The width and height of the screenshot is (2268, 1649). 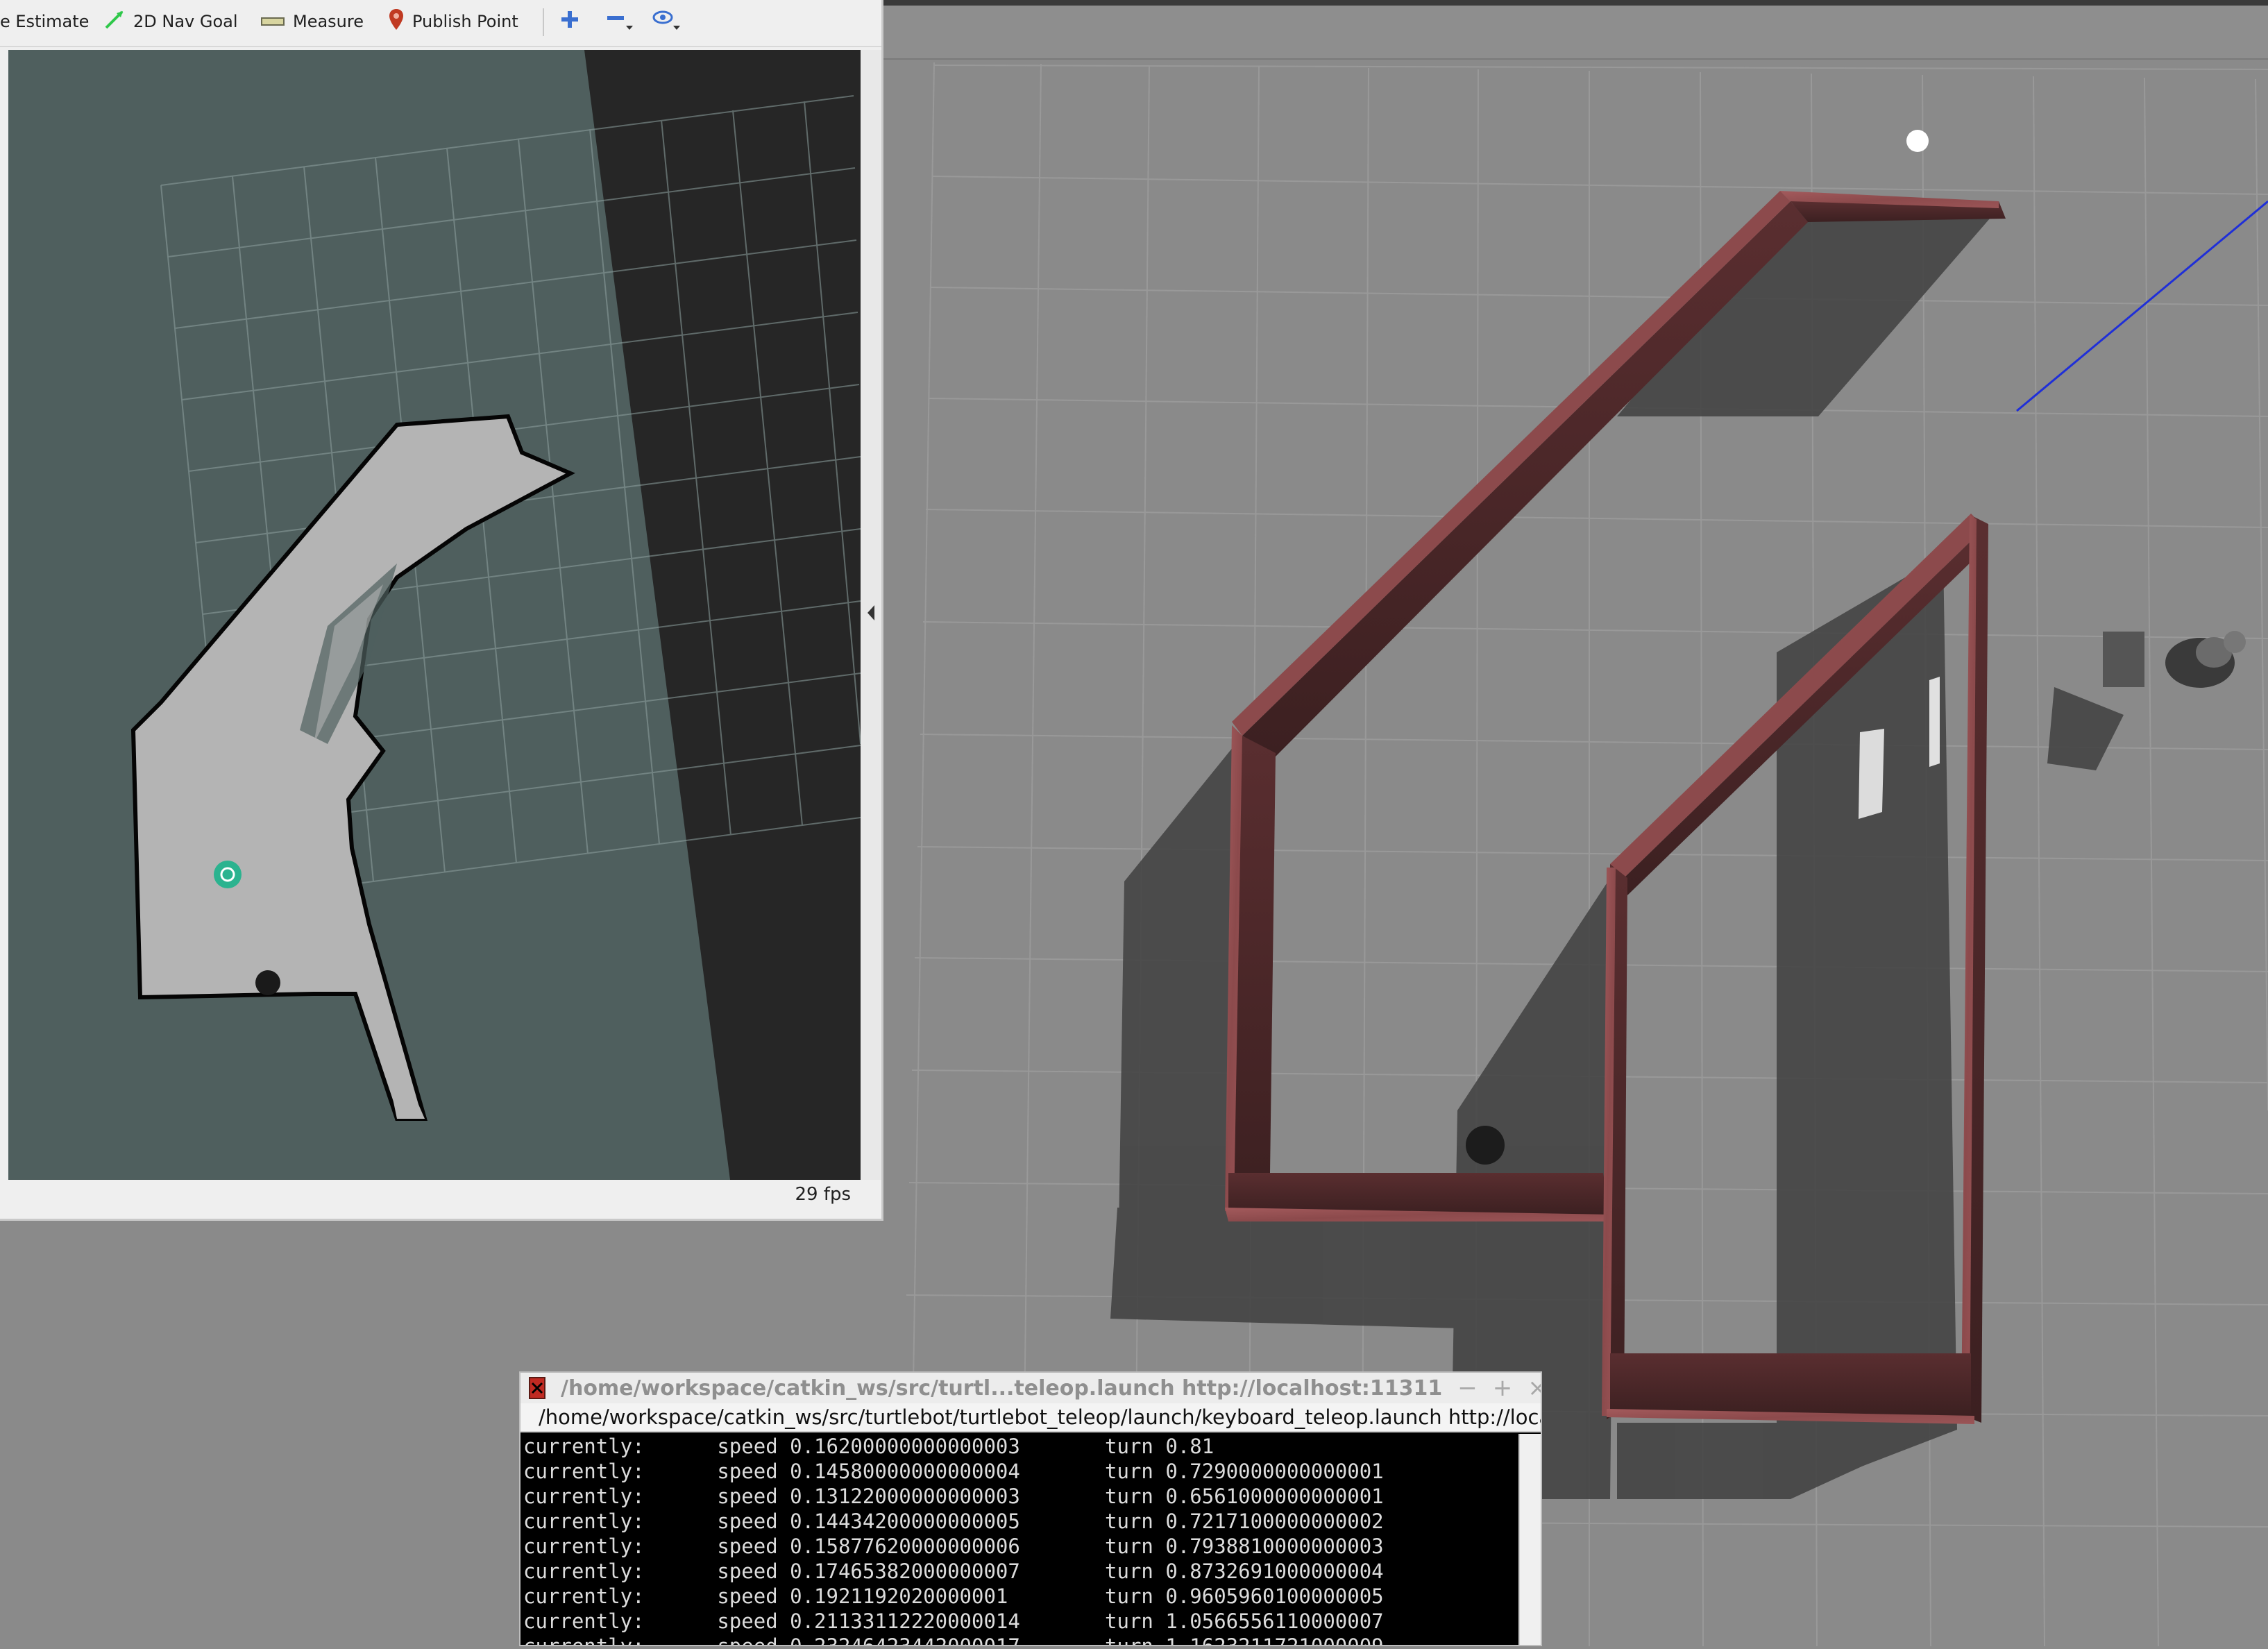 What do you see at coordinates (273, 21) in the screenshot?
I see `ruler-icon` at bounding box center [273, 21].